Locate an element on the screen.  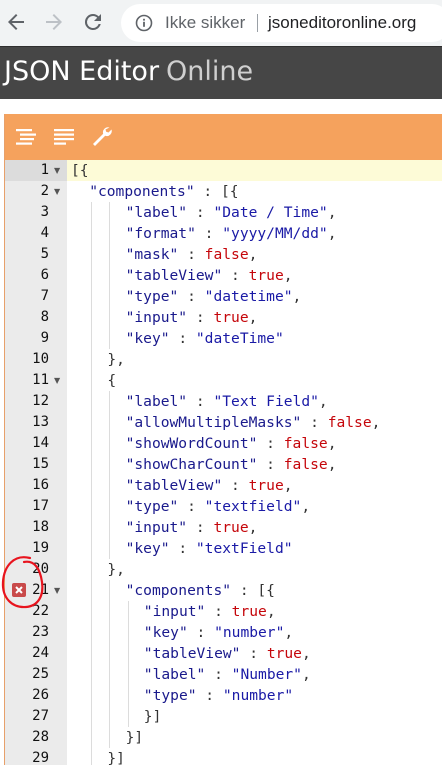
line-number: 24 is located at coordinates (40, 653).